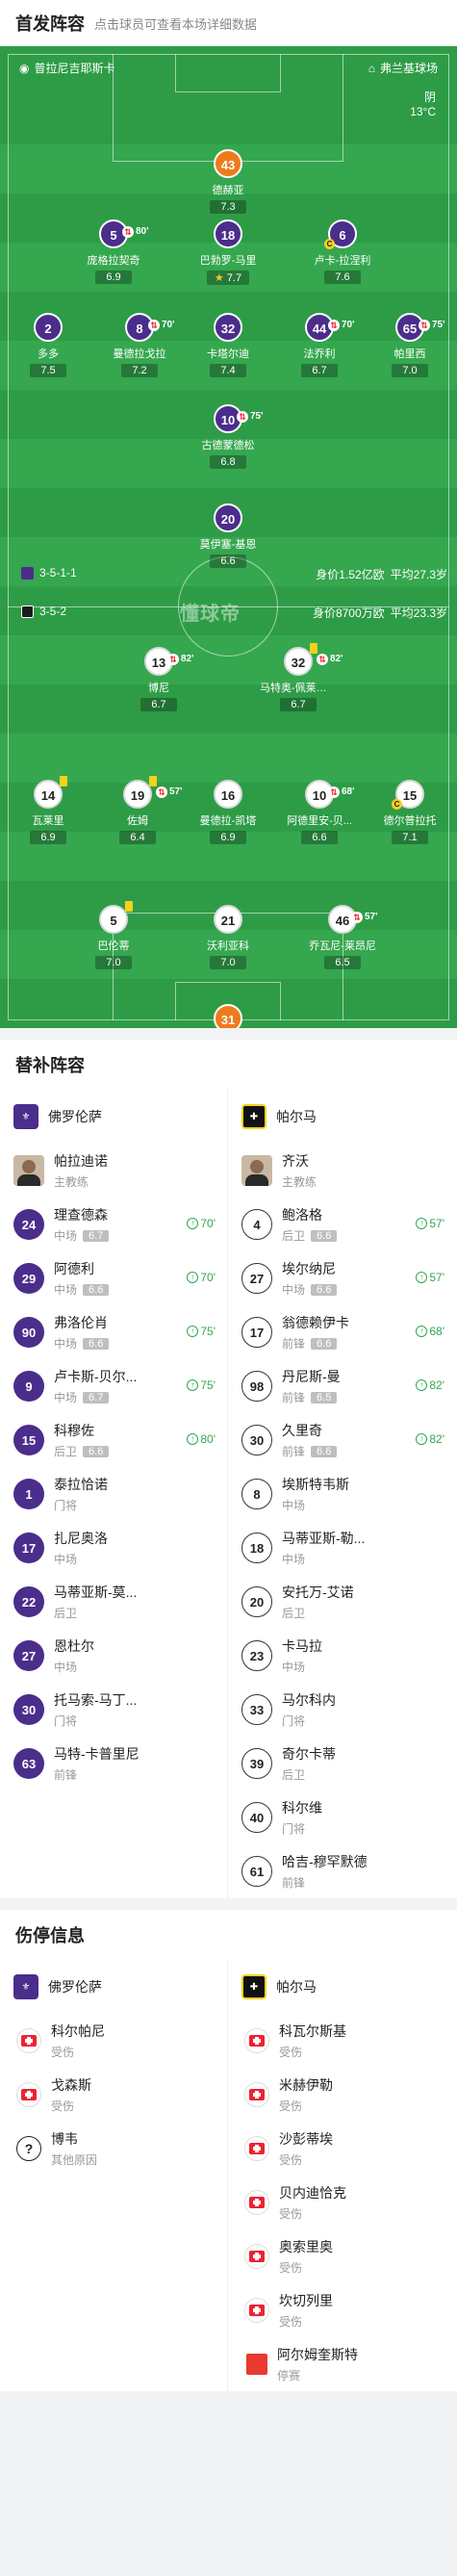  Describe the element at coordinates (342, 1171) in the screenshot. I see `par-coach-row: 齐沃 主教练` at that location.